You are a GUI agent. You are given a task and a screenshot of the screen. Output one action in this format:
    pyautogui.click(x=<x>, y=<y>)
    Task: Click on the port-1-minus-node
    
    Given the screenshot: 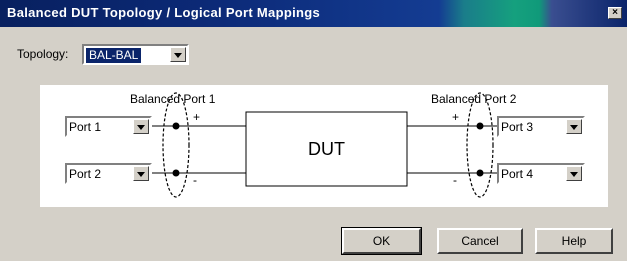 What is the action you would take?
    pyautogui.click(x=176, y=173)
    